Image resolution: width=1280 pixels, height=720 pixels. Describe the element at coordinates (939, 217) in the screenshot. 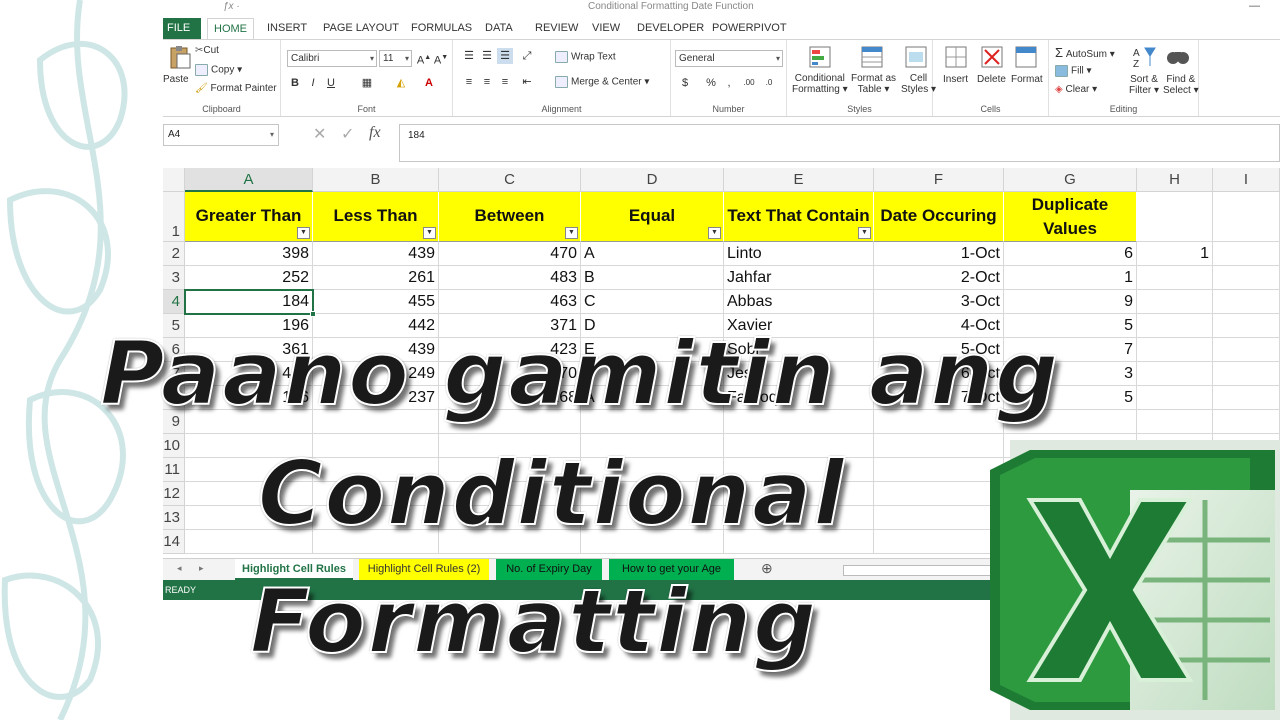

I see `header-cell-date-occuring: Date Occuring` at that location.